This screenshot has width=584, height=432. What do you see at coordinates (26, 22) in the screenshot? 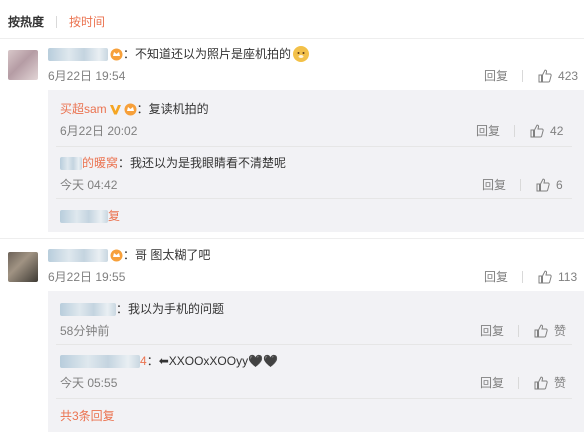
I see `sort-by-hot-tab: 按热度` at bounding box center [26, 22].